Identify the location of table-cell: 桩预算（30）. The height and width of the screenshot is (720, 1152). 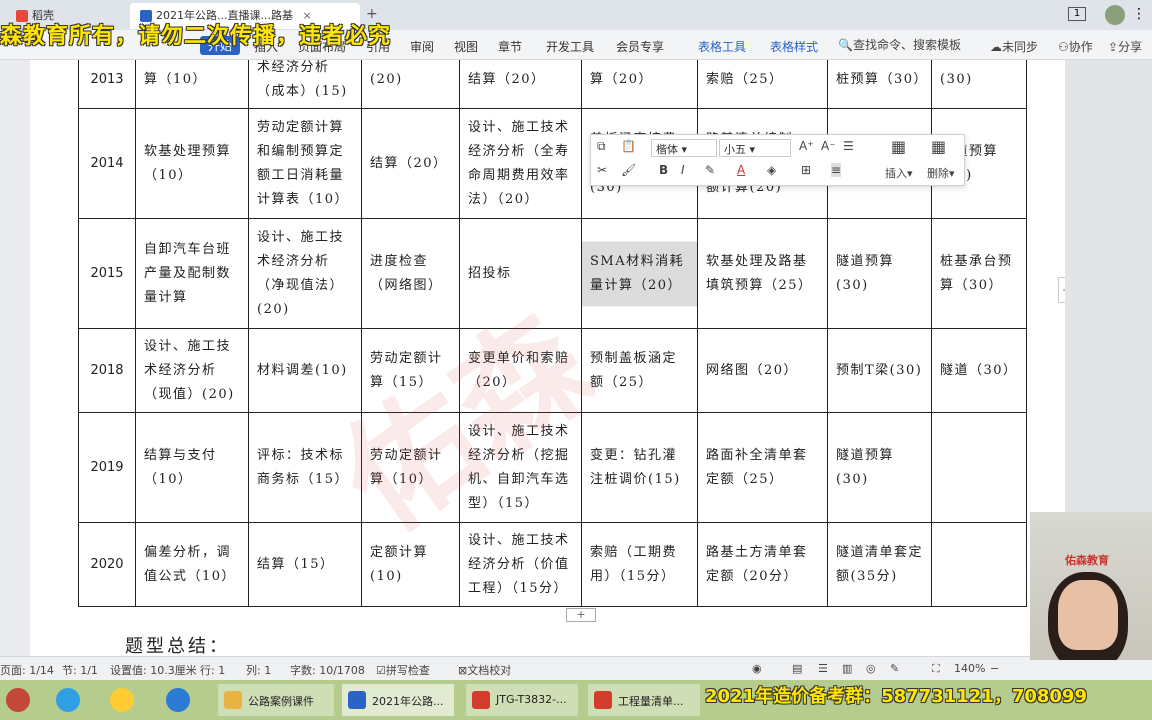
(879, 84).